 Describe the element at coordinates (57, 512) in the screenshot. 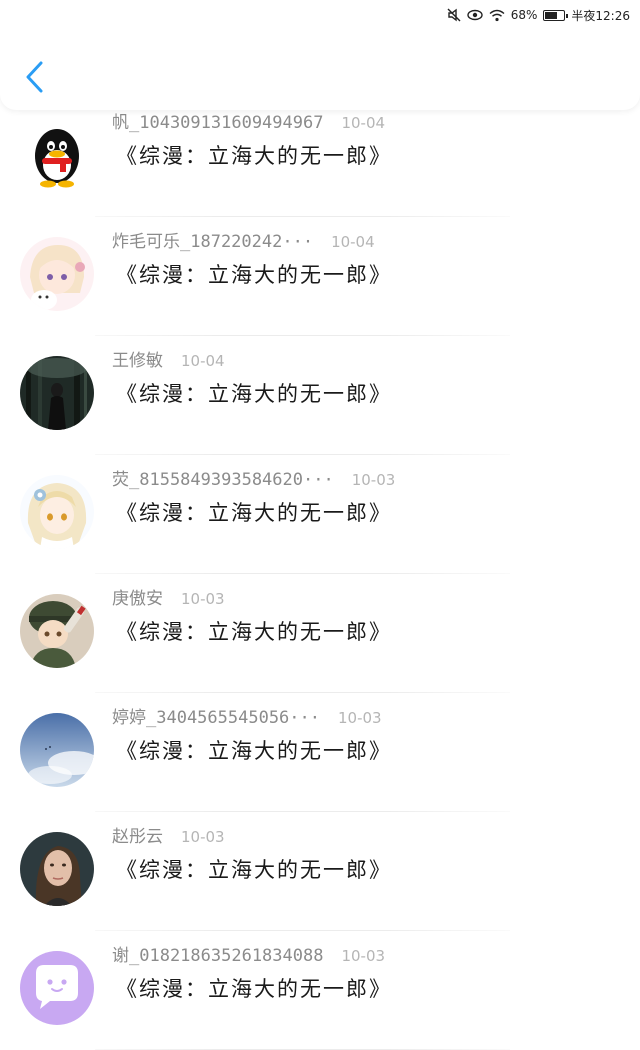

I see `anime-blonde-avatar` at that location.